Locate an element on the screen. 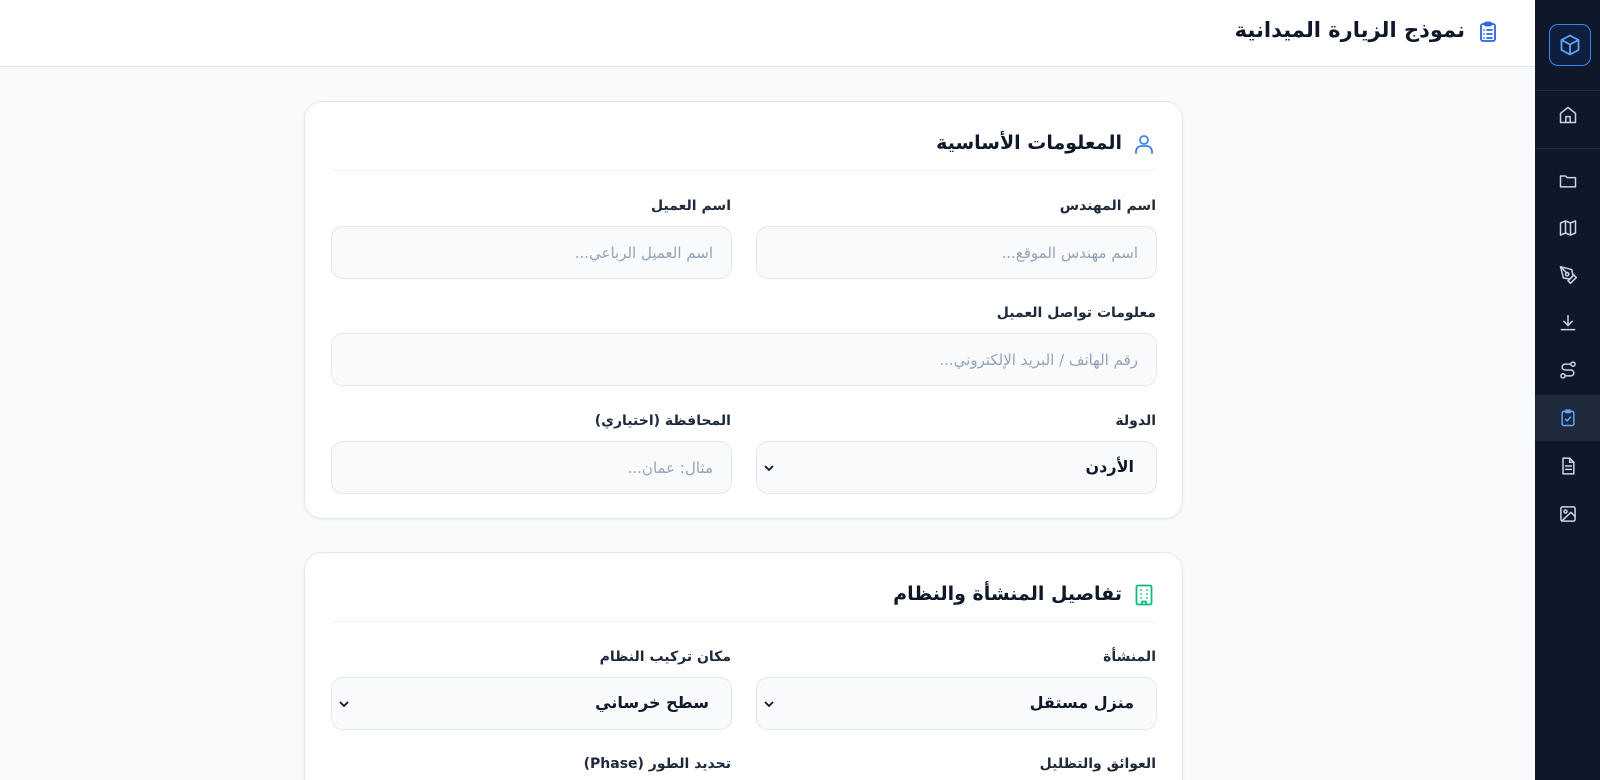  nav-site-visit is located at coordinates (1567, 418).